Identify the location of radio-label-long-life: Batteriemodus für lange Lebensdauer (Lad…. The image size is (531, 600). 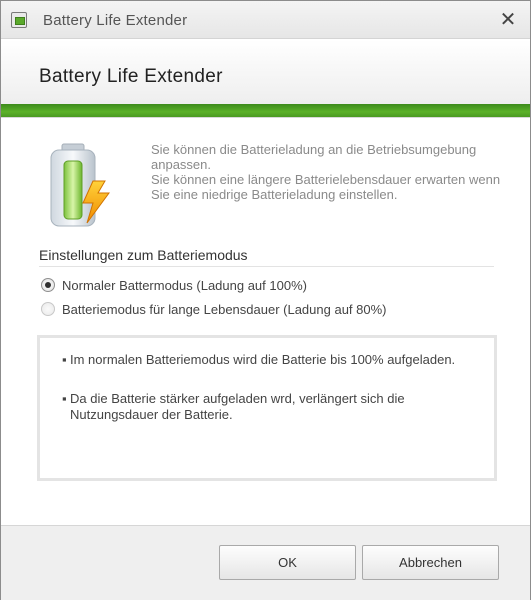
(224, 309).